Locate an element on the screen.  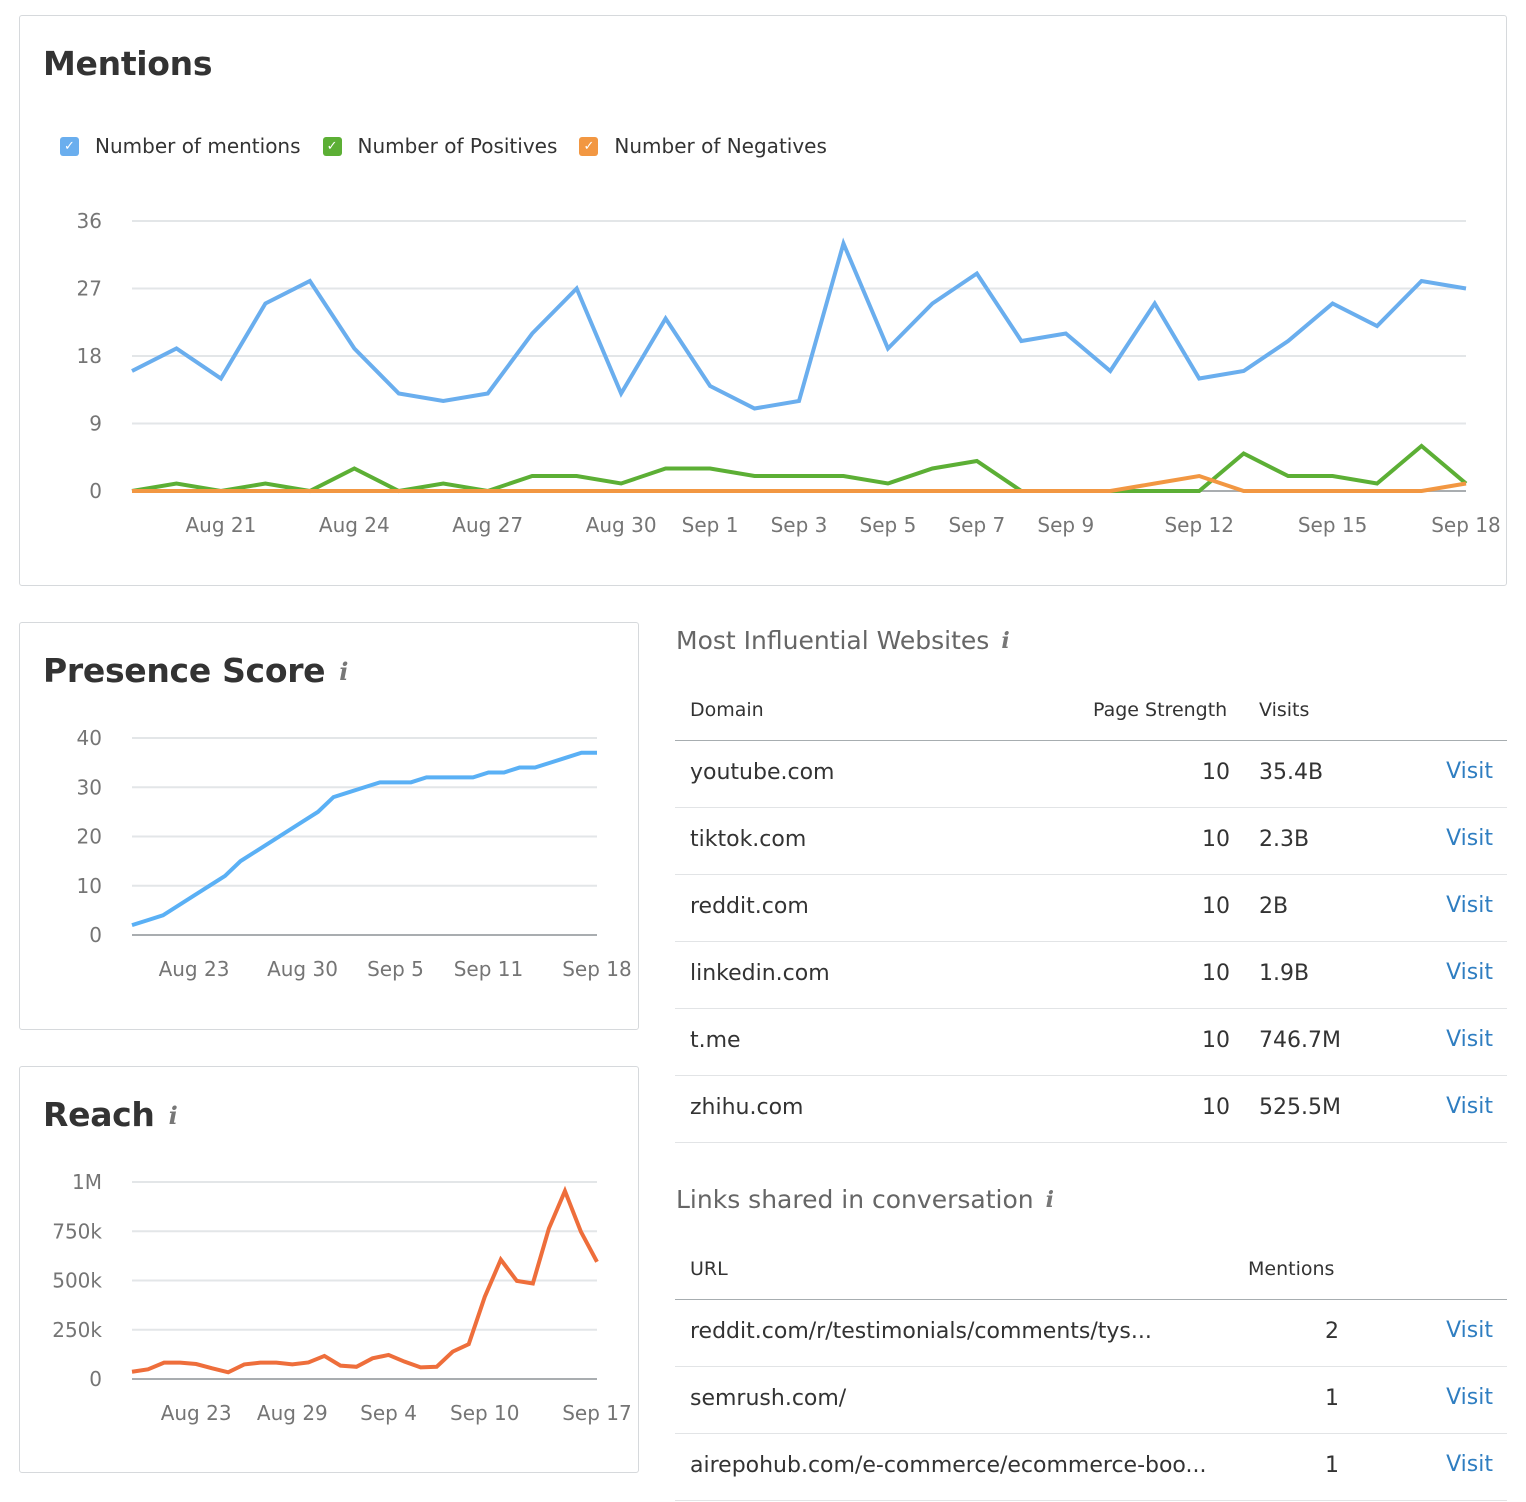
y-tick-label: 9 is located at coordinates (95, 424).